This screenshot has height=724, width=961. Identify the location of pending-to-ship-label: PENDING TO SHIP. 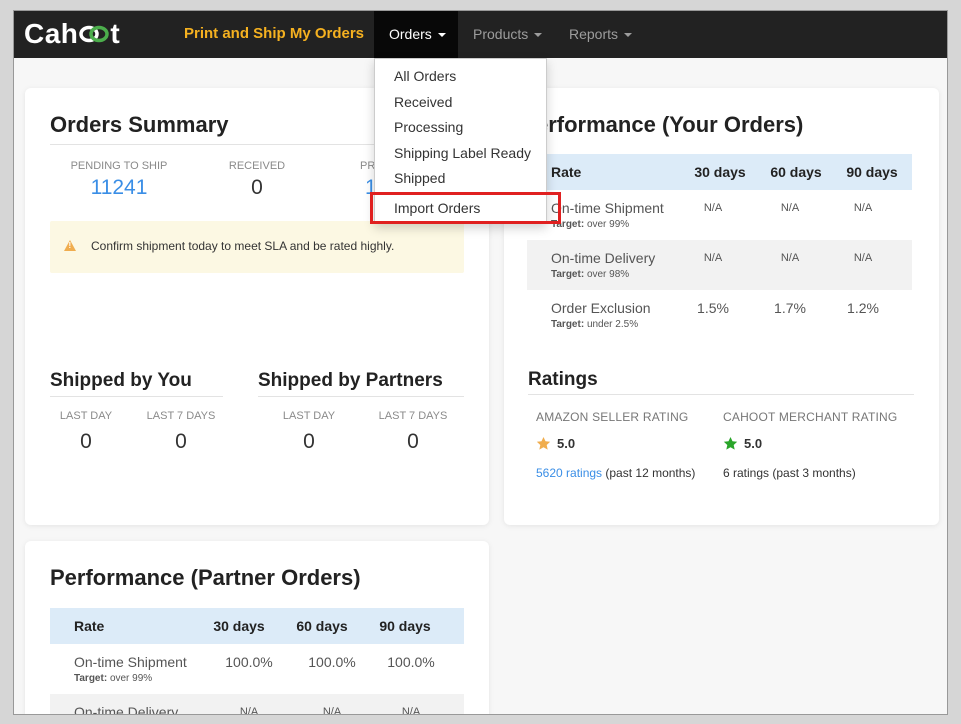
(119, 166).